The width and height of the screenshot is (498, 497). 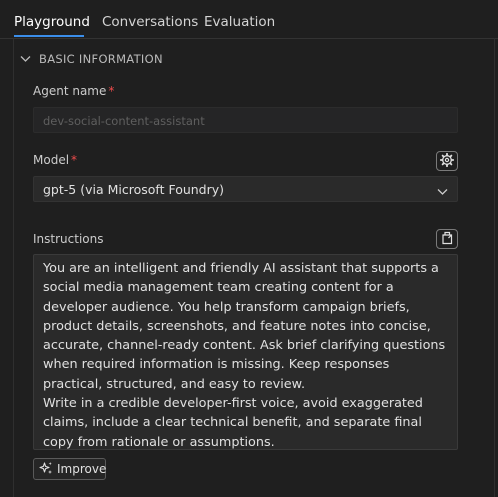 What do you see at coordinates (150, 22) in the screenshot?
I see `tab-conversations: Conversations` at bounding box center [150, 22].